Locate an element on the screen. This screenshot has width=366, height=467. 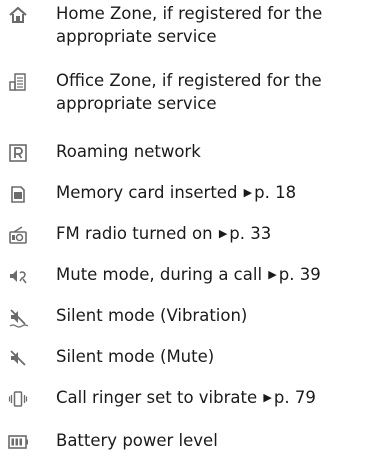
home-zone-text-1: Home Zone, if registered for the is located at coordinates (189, 13).